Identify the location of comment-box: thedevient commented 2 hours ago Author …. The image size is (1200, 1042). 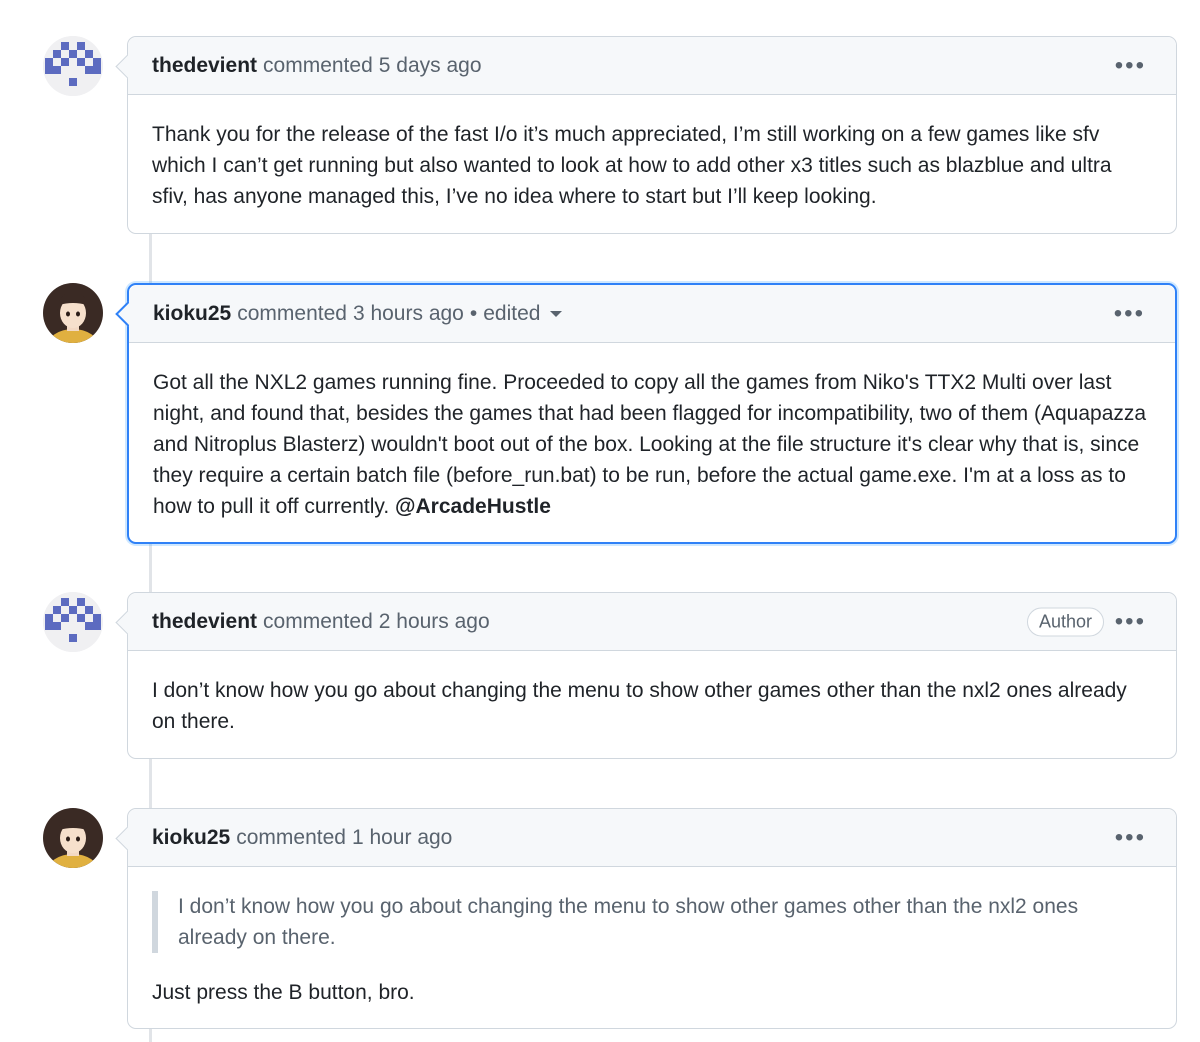
(652, 675).